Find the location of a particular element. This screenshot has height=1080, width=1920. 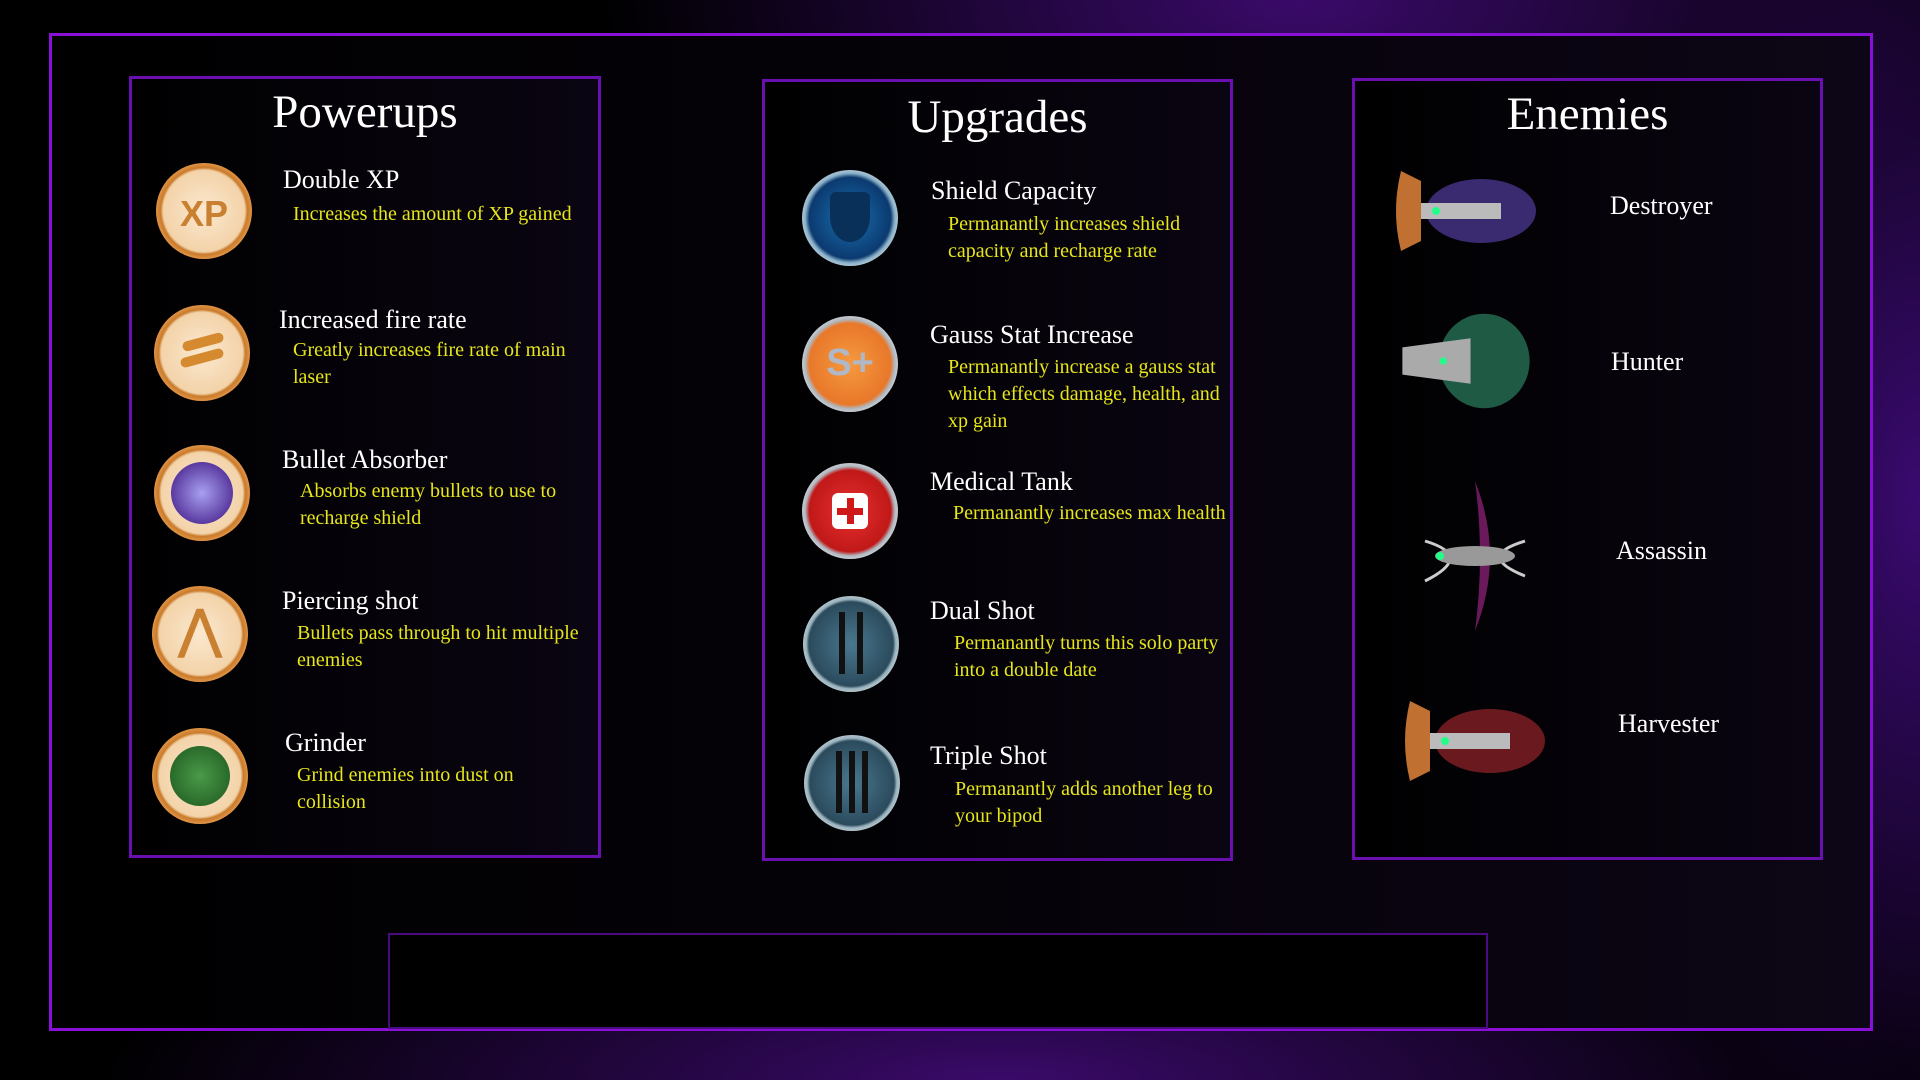

item-description: Grind enemies into dust on collision is located at coordinates (405, 788).